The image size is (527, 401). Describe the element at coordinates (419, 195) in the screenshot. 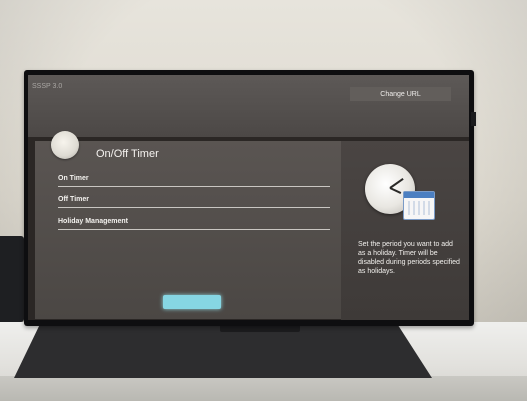

I see `calendar-header` at that location.